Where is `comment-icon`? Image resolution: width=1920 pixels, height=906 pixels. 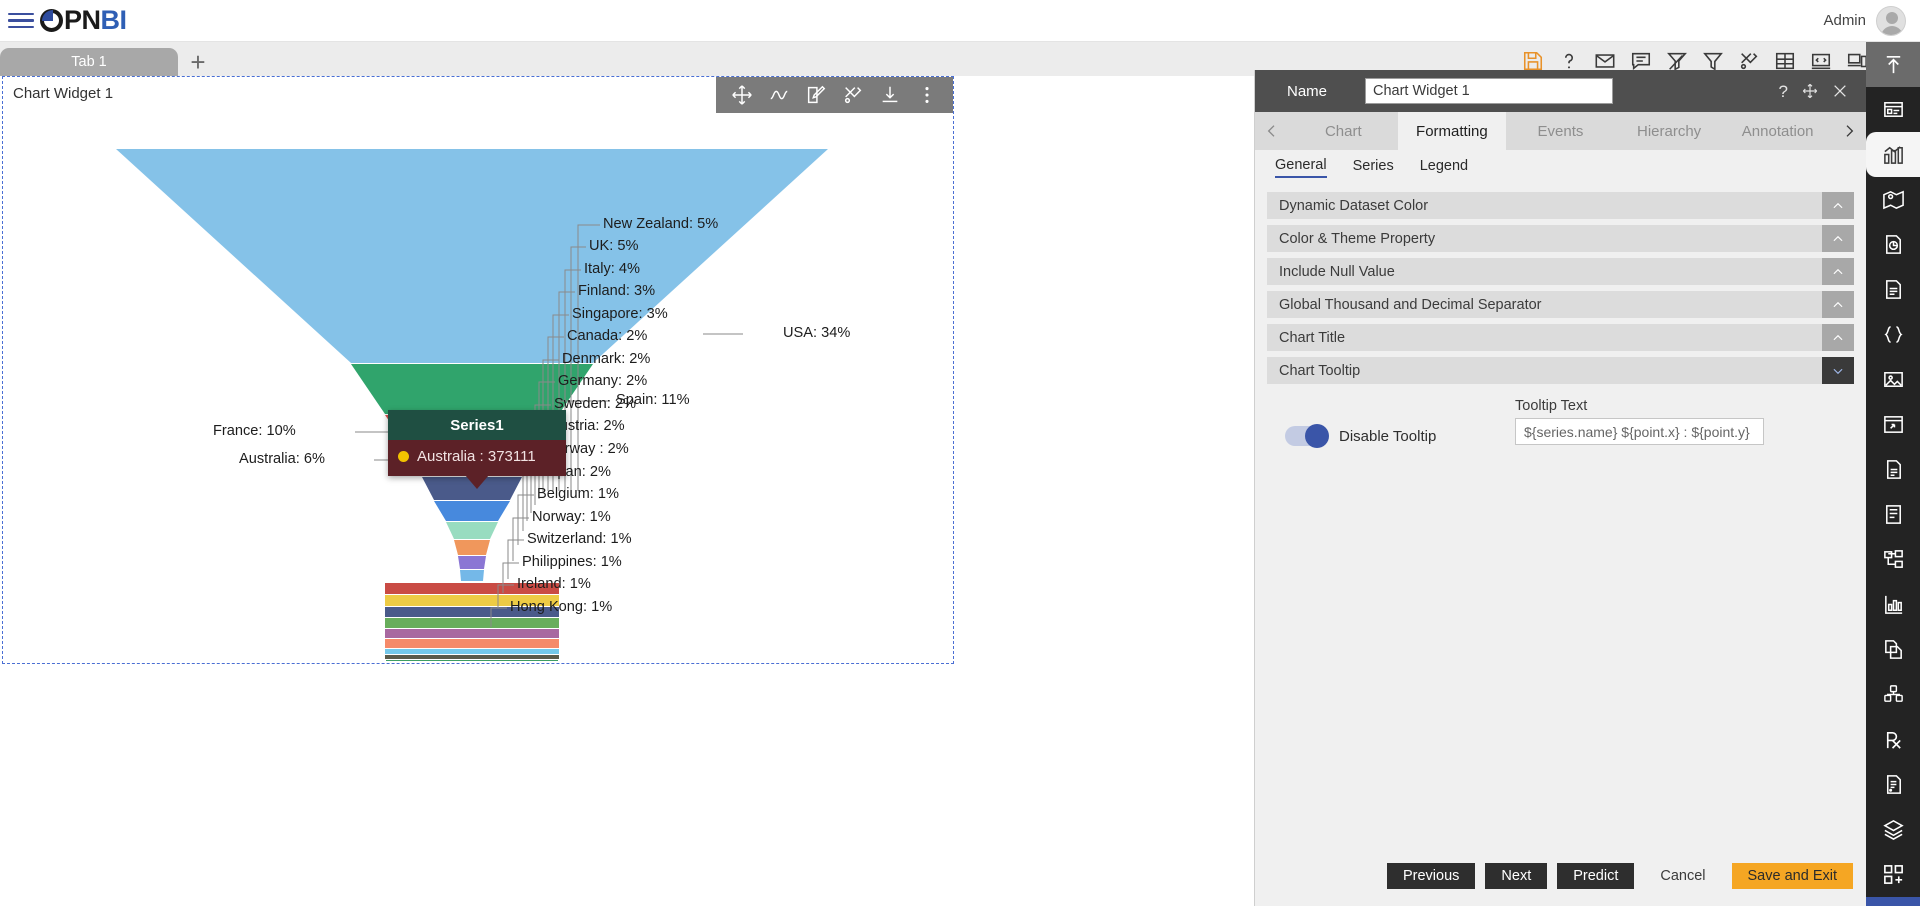
comment-icon is located at coordinates (1641, 61).